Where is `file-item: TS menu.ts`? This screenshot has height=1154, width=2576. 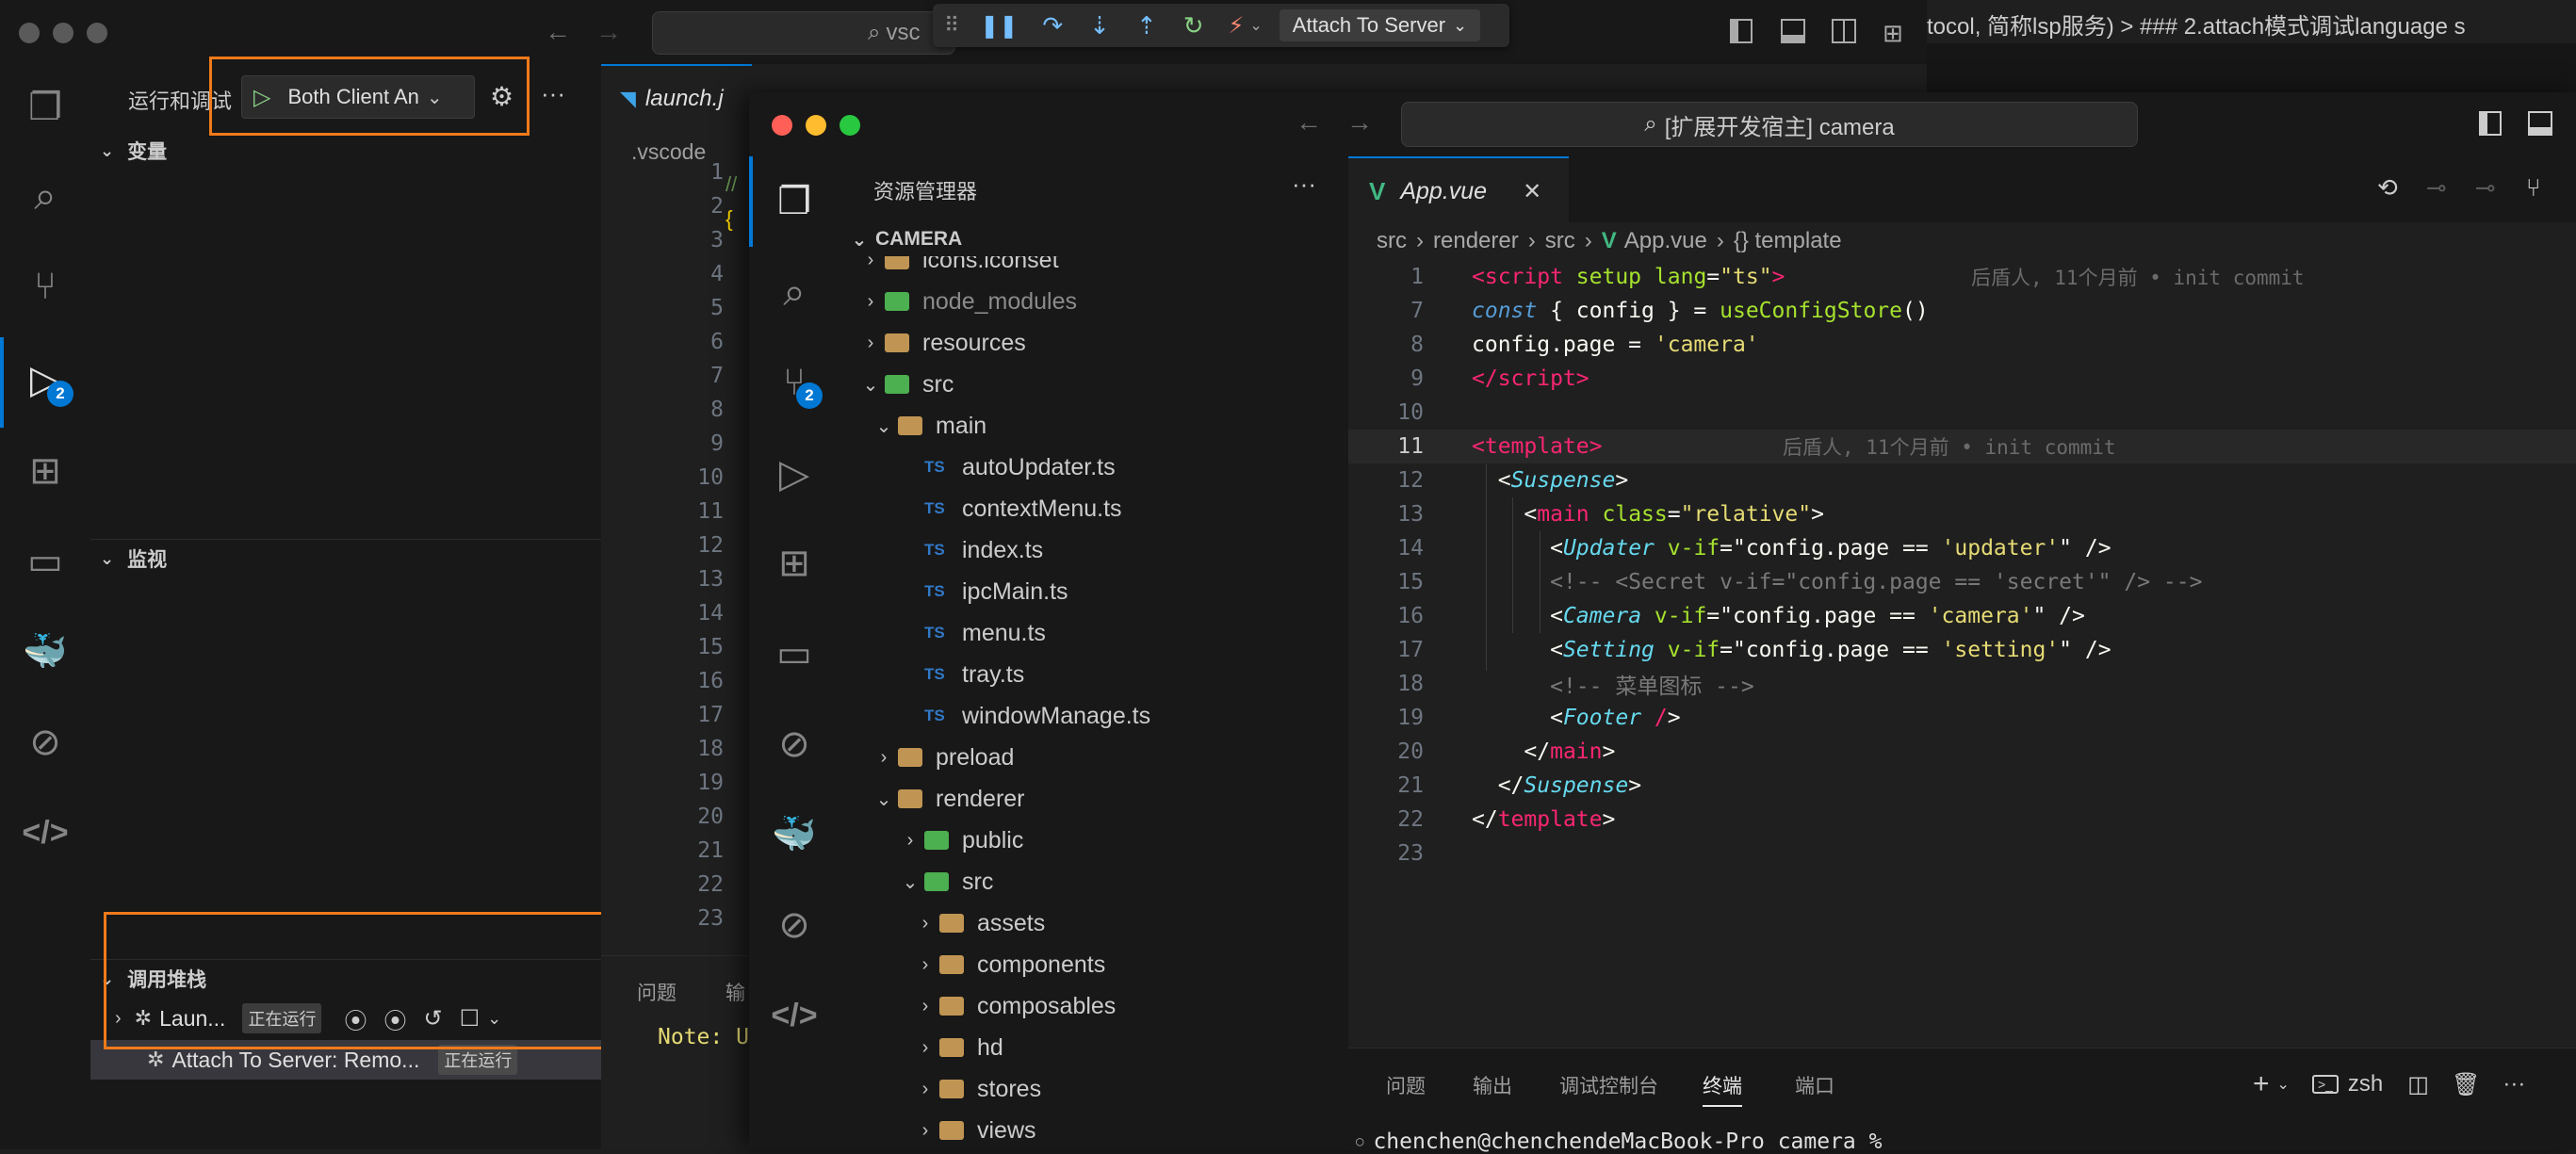
file-item: TS menu.ts is located at coordinates (1094, 633).